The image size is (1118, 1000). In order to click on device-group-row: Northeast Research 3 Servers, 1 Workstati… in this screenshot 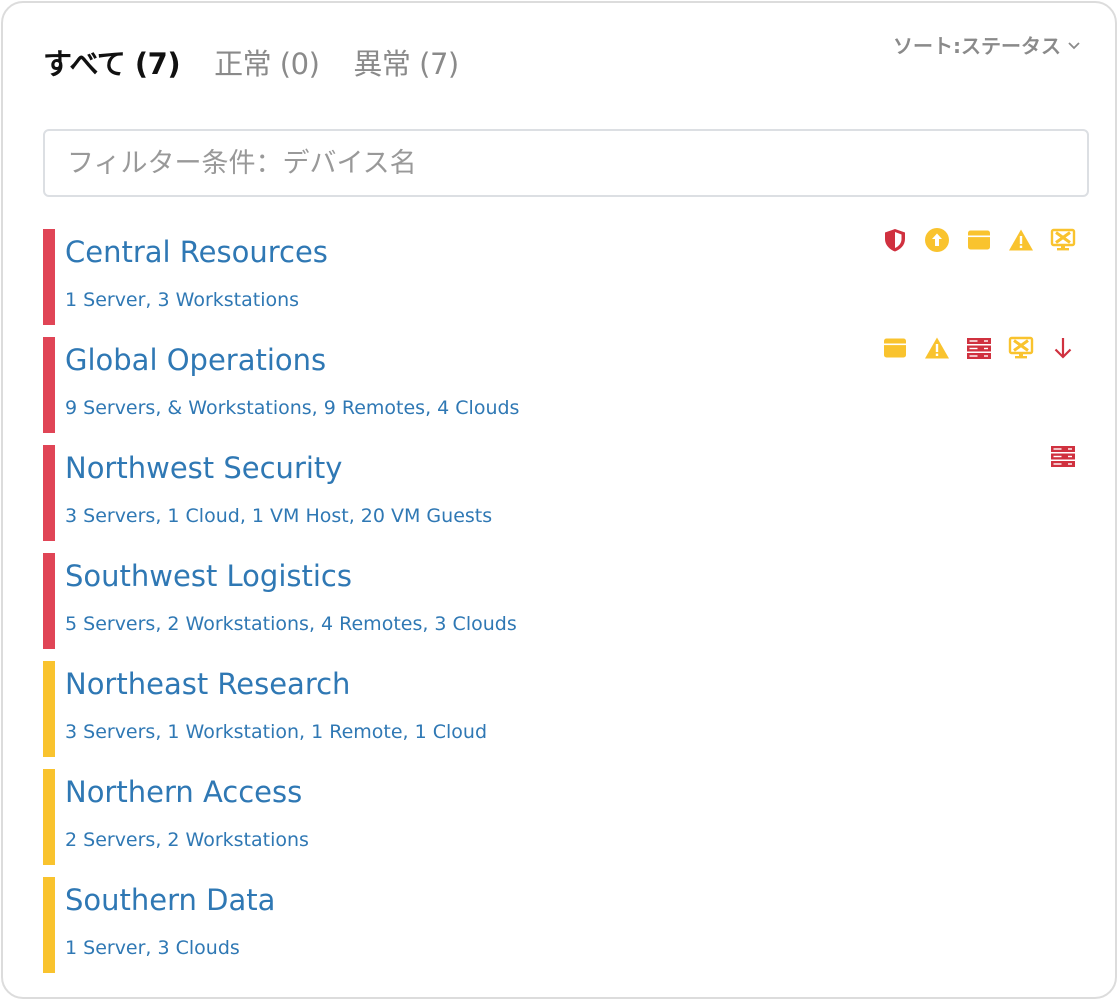, I will do `click(566, 715)`.